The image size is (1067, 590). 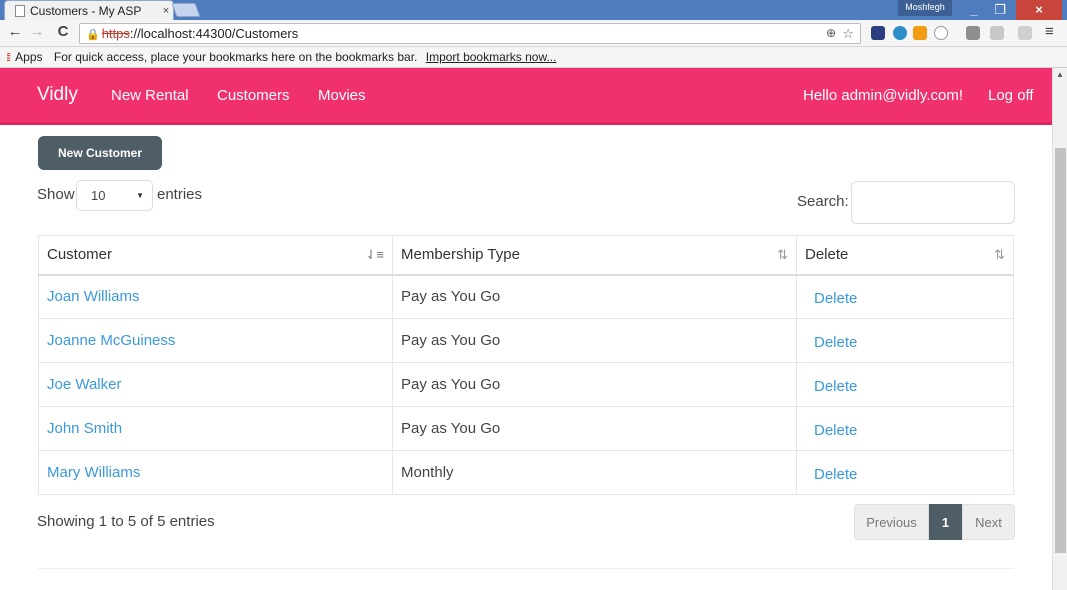 I want to click on browser-tab: Customers - My ASP ×, so click(x=89, y=10).